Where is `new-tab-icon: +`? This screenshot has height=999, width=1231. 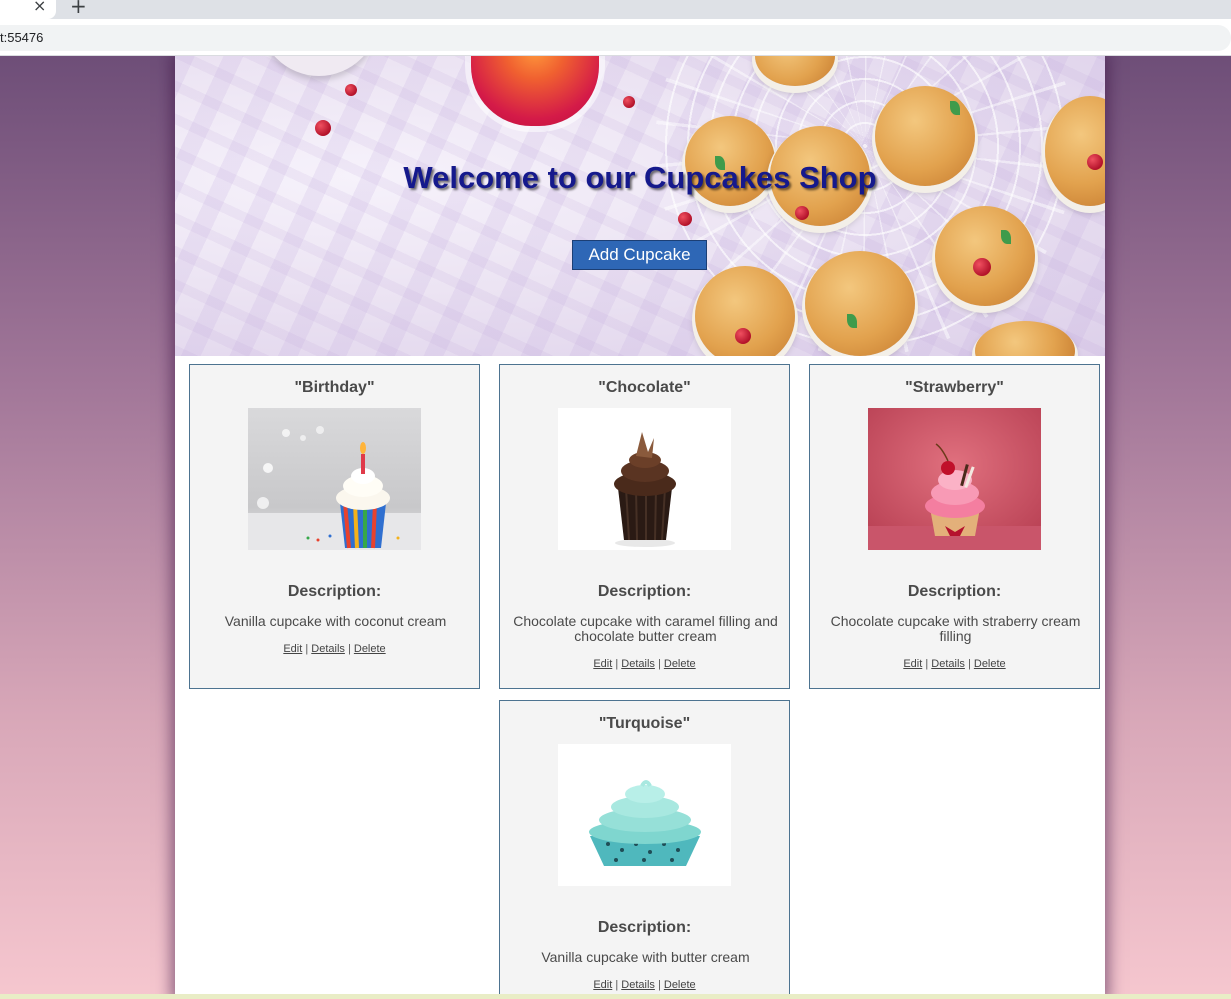
new-tab-icon: + is located at coordinates (78, 9).